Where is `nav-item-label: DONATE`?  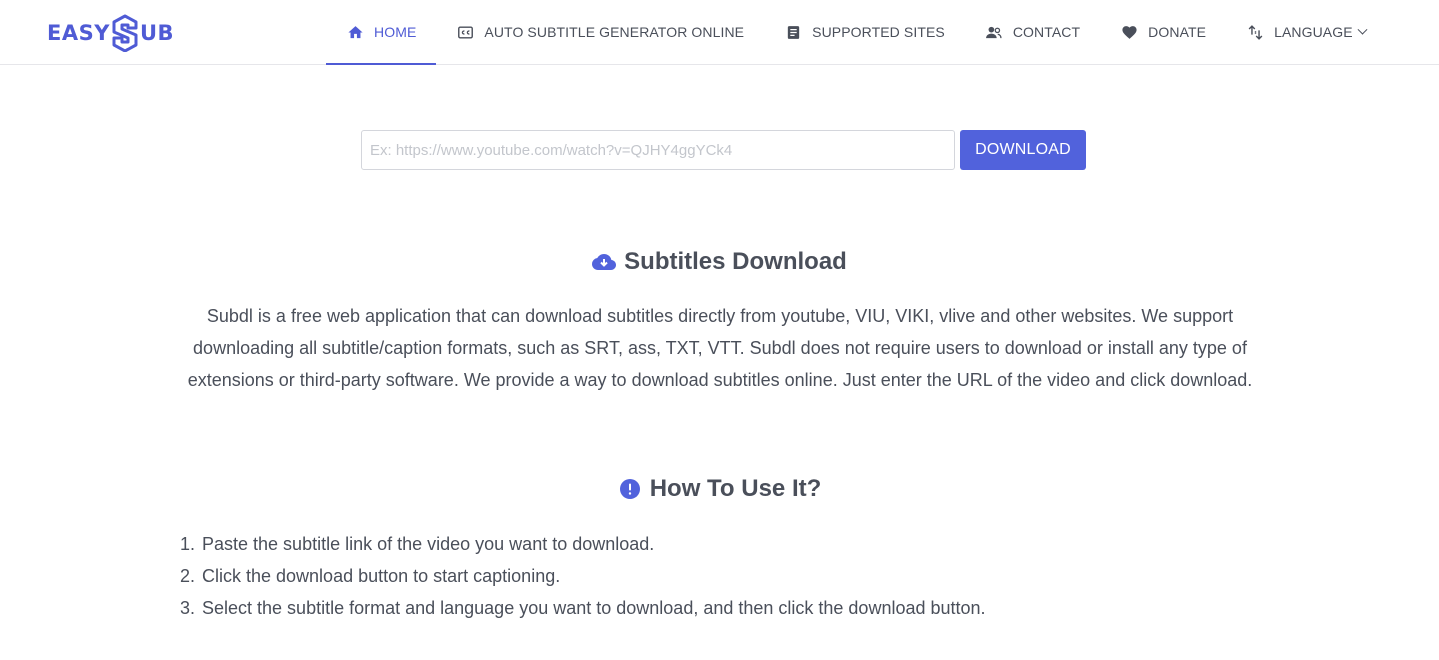 nav-item-label: DONATE is located at coordinates (1177, 32).